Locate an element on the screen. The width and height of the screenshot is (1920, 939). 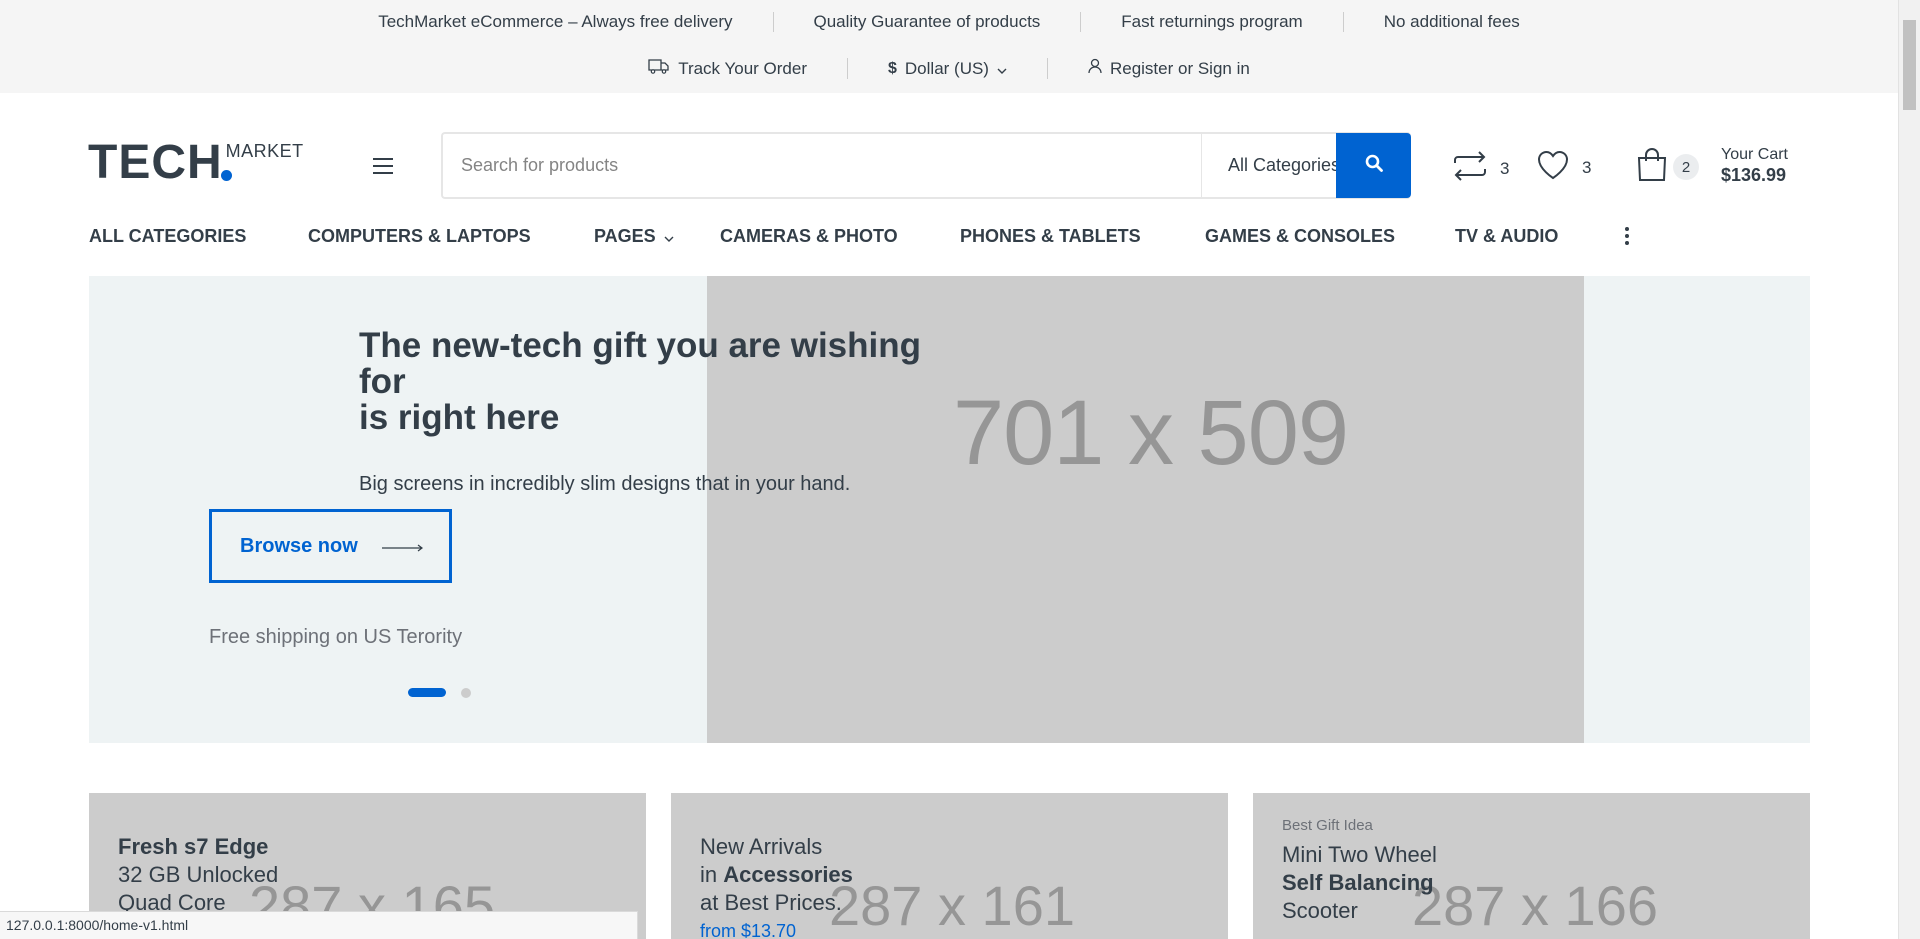
scrollbar-thumb is located at coordinates (1909, 65).